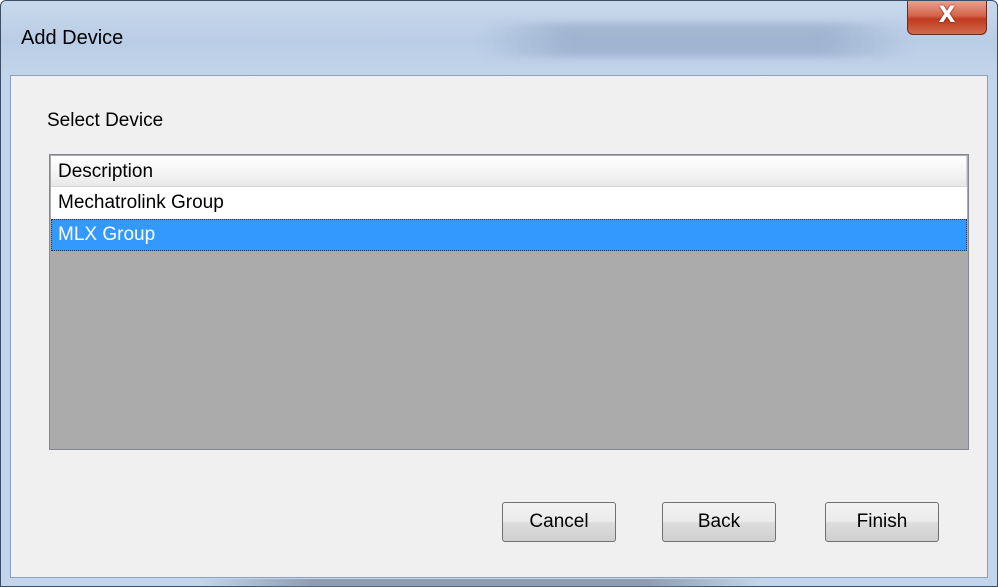 This screenshot has height=587, width=998. I want to click on close-button: X, so click(947, 18).